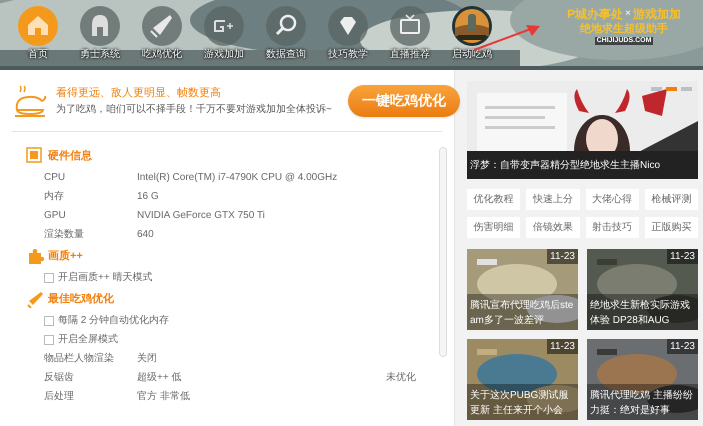  Describe the element at coordinates (565, 165) in the screenshot. I see `banner-caption: 浮梦：自带变声器精分型绝地求生主播Nico` at that location.